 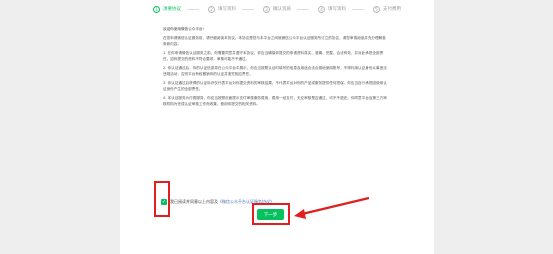 What do you see at coordinates (194, 201) in the screenshot?
I see `agree-text: 我已阅读并同意以上内容及` at bounding box center [194, 201].